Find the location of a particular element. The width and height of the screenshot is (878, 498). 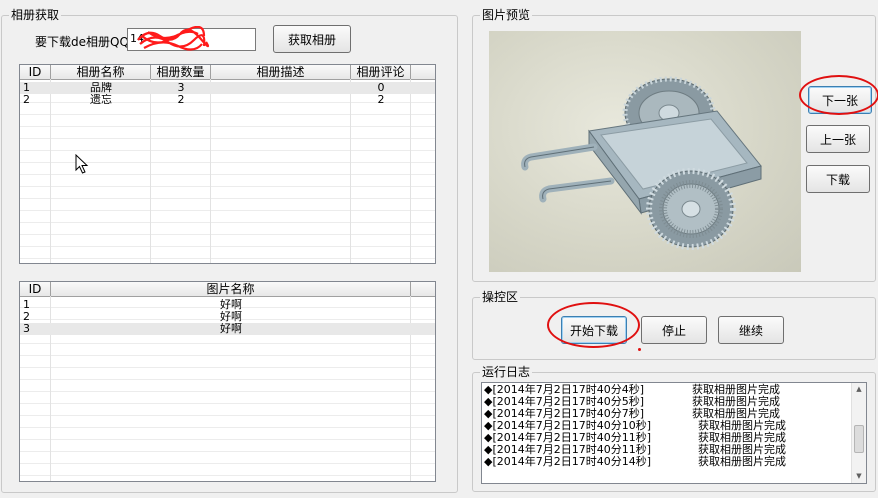

photo-col-name: 图片名称 is located at coordinates (231, 289).